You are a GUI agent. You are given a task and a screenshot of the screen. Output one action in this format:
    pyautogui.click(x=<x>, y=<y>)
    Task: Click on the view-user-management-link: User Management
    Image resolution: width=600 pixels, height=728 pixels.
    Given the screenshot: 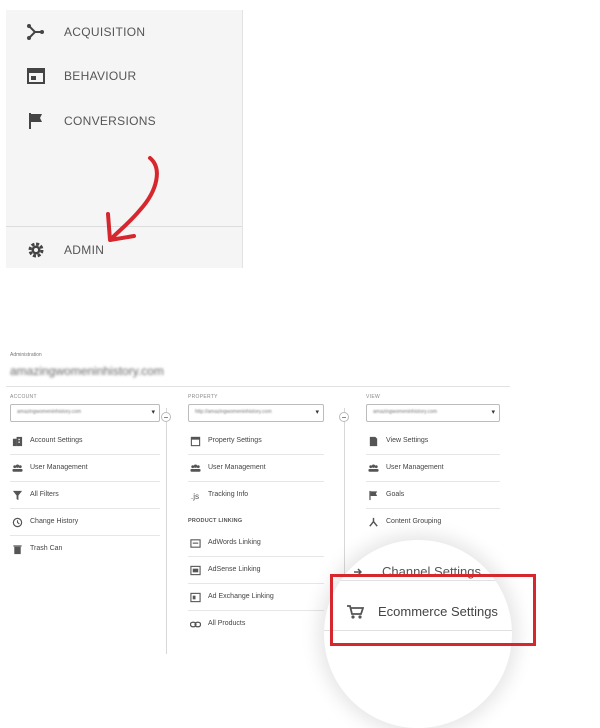 What is the action you would take?
    pyautogui.click(x=433, y=468)
    